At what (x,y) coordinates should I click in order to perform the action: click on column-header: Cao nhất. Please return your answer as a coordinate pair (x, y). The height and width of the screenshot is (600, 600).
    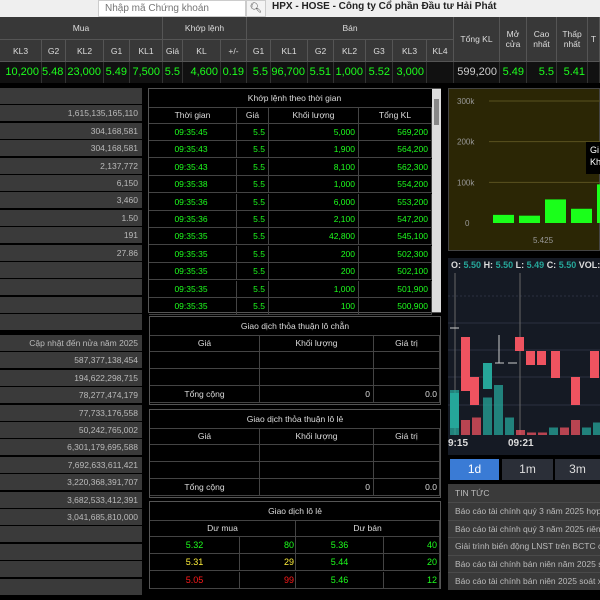
    Looking at the image, I should click on (542, 39).